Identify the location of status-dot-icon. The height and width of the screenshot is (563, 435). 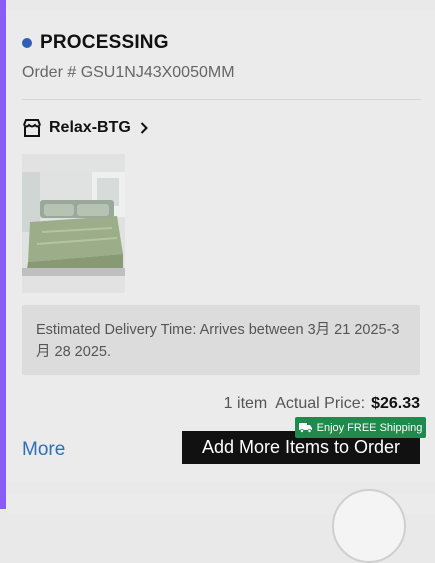
(27, 43).